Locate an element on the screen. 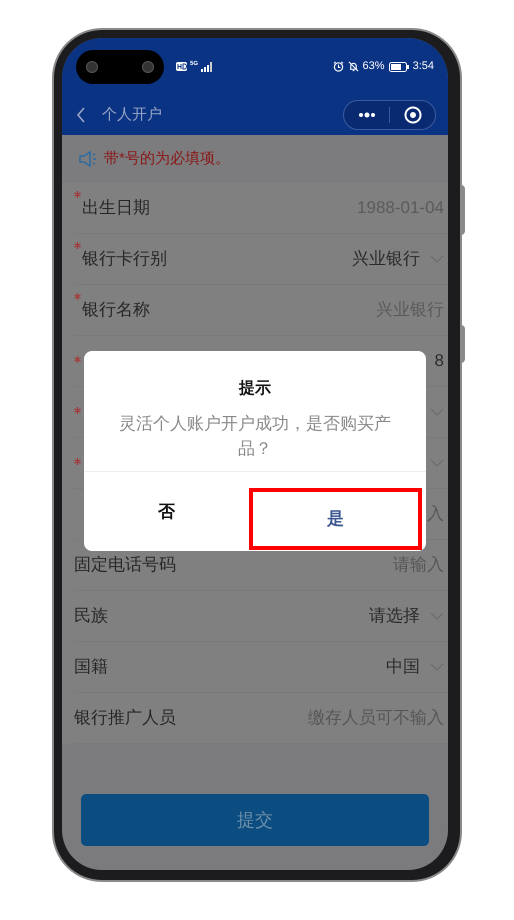  close-target-icon is located at coordinates (413, 115).